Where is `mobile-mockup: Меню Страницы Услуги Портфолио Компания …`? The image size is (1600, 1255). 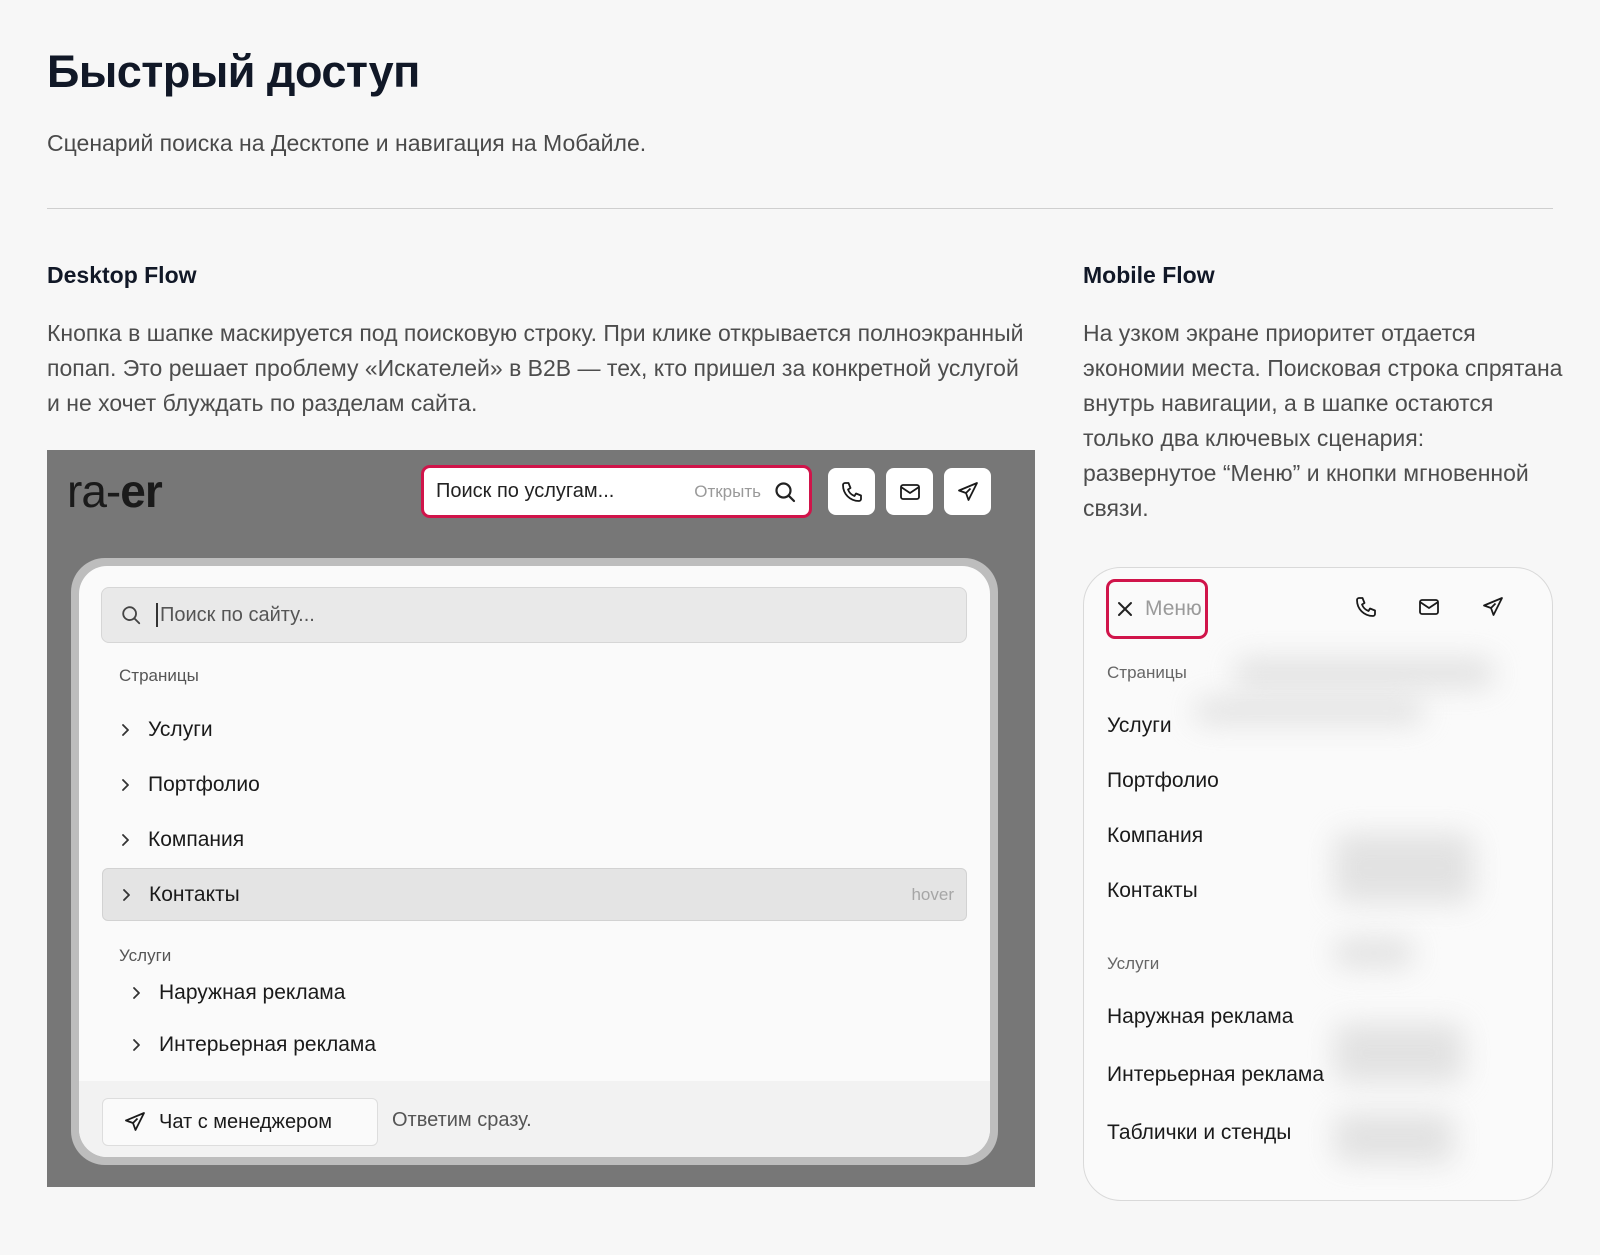
mobile-mockup: Меню Страницы Услуги Портфолио Компания … is located at coordinates (1318, 884).